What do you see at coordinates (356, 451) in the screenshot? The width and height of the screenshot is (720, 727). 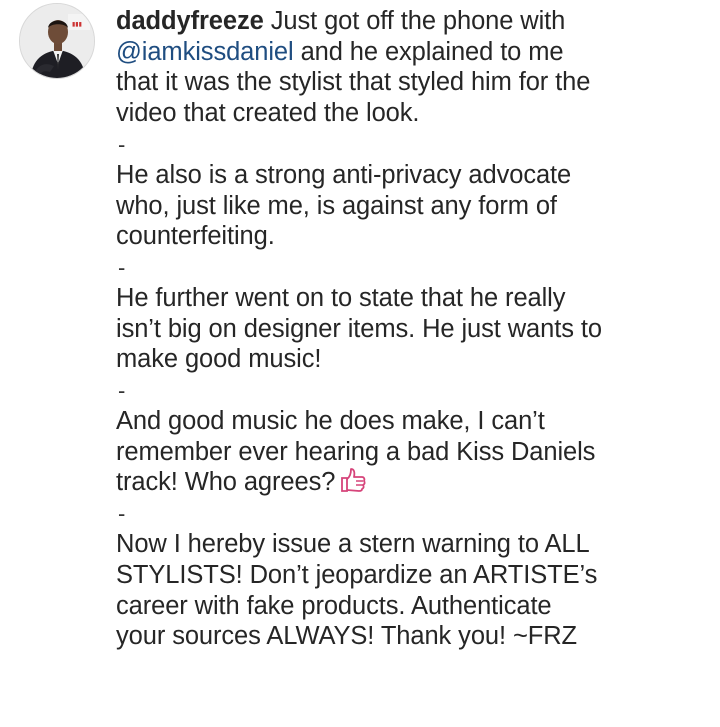 I see `caption-line: remember ever hearing a bad Kiss Daniels` at bounding box center [356, 451].